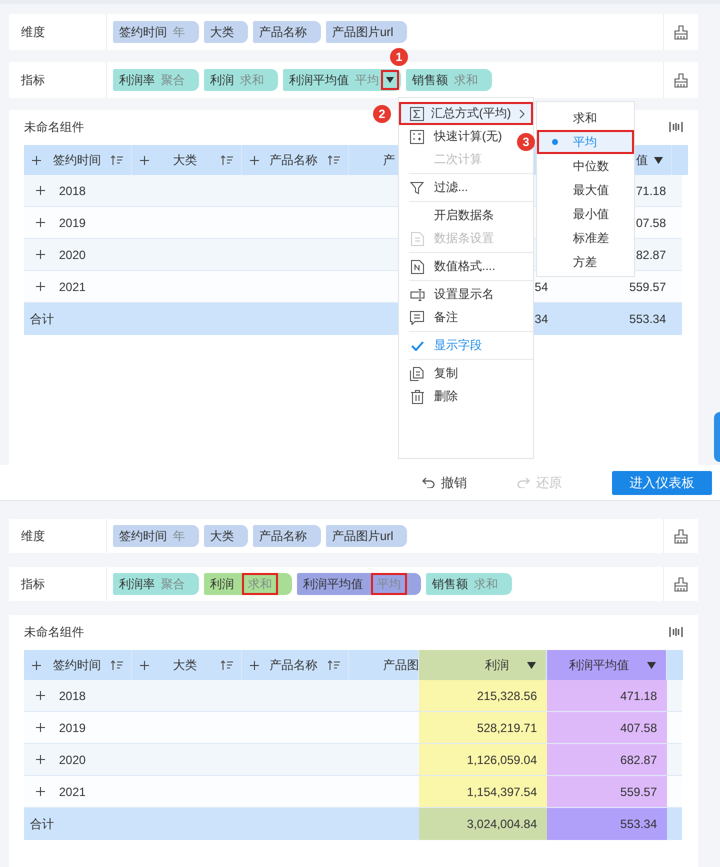 The height and width of the screenshot is (867, 720). What do you see at coordinates (444, 483) in the screenshot?
I see `undo-button: 撤销` at bounding box center [444, 483].